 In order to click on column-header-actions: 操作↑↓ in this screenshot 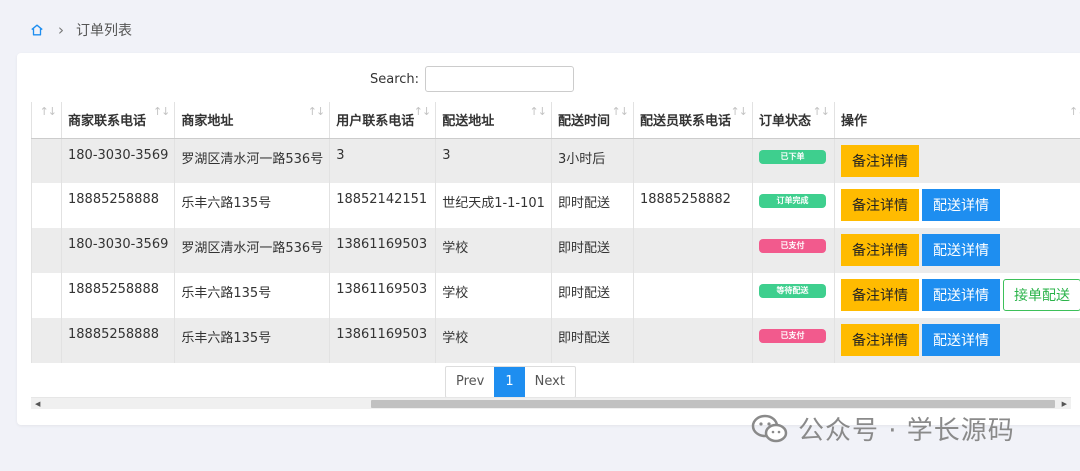, I will do `click(956, 120)`.